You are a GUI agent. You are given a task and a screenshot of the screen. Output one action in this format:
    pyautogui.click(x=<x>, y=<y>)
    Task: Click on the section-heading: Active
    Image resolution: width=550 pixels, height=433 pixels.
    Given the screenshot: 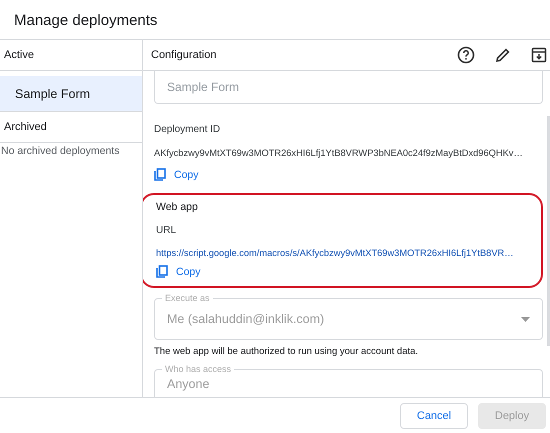 What is the action you would take?
    pyautogui.click(x=19, y=55)
    